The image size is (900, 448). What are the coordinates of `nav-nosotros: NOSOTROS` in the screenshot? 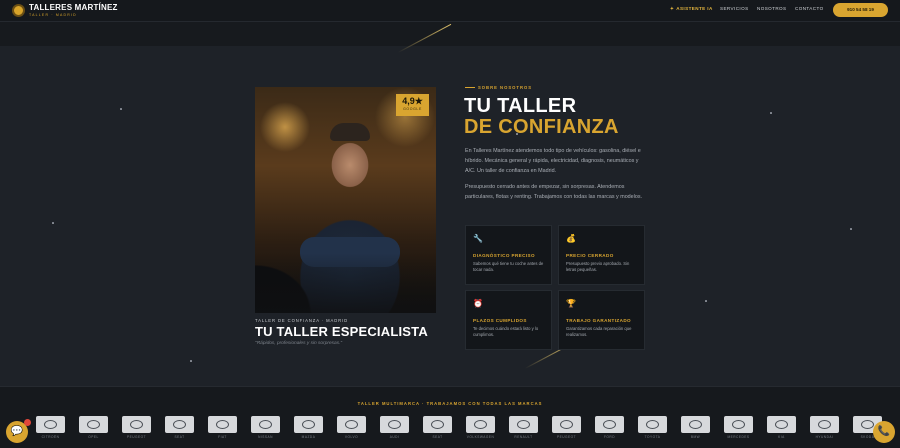 It's located at (772, 8).